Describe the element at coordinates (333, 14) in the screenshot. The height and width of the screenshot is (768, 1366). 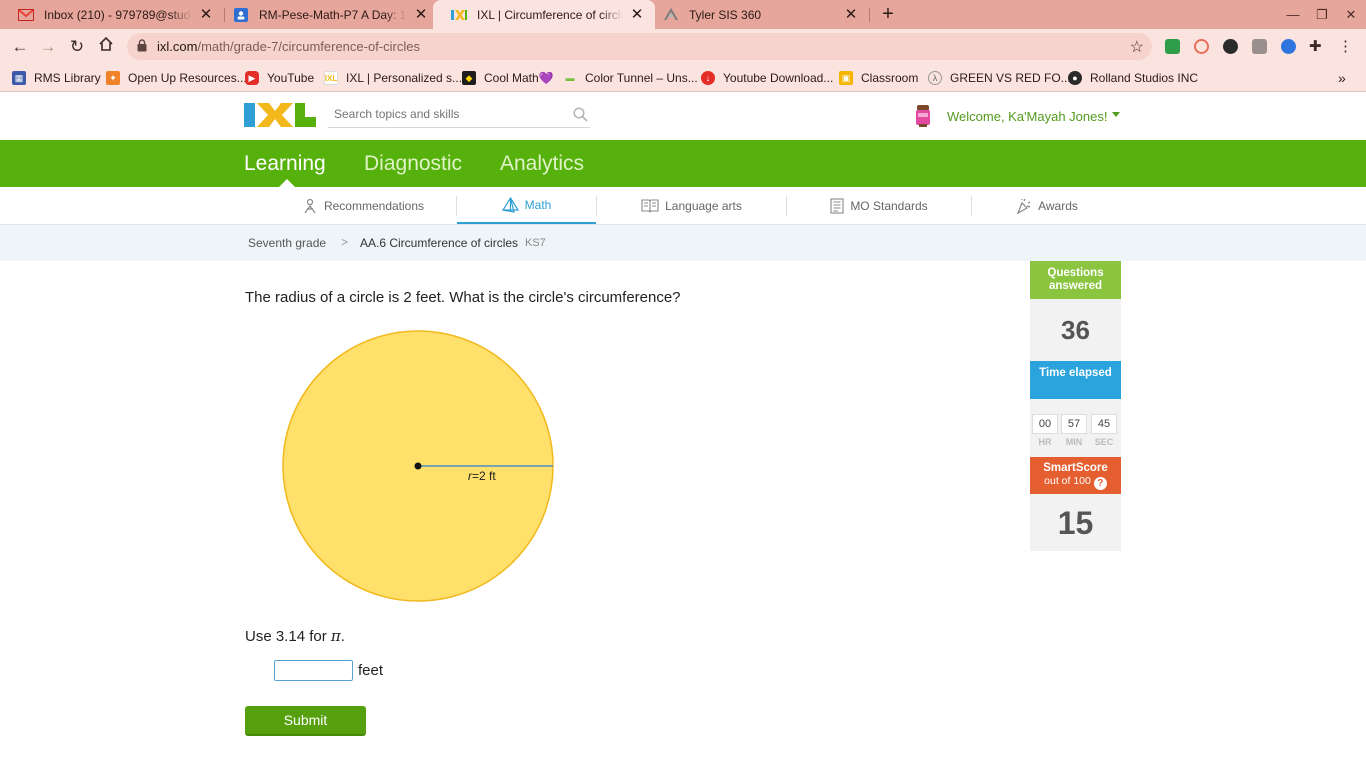
I see `tab-title: RM-Pese-Math-P7 A Day: 11:00 A` at that location.